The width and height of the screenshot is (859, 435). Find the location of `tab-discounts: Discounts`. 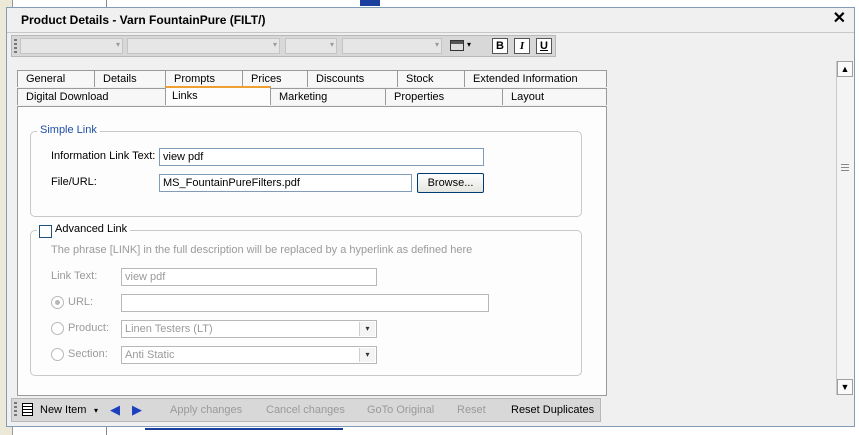

tab-discounts: Discounts is located at coordinates (352, 78).